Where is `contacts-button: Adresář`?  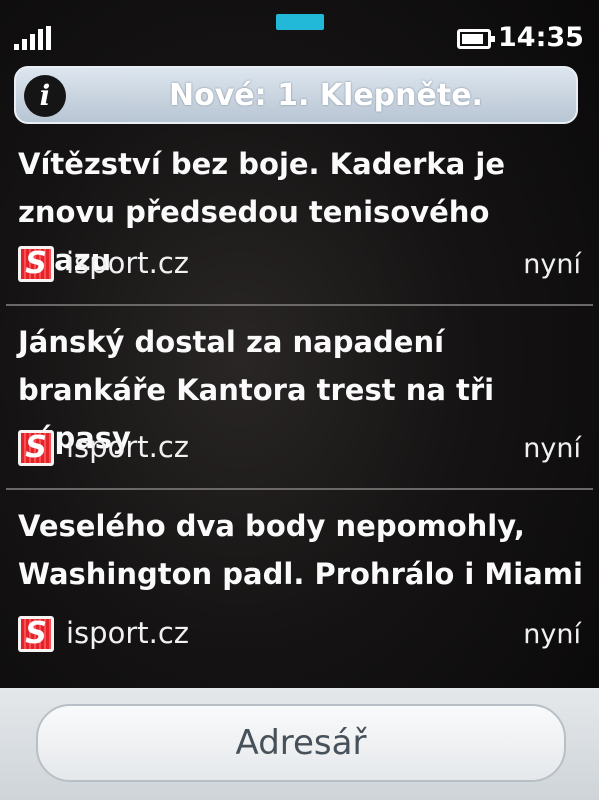 contacts-button: Adresář is located at coordinates (301, 743).